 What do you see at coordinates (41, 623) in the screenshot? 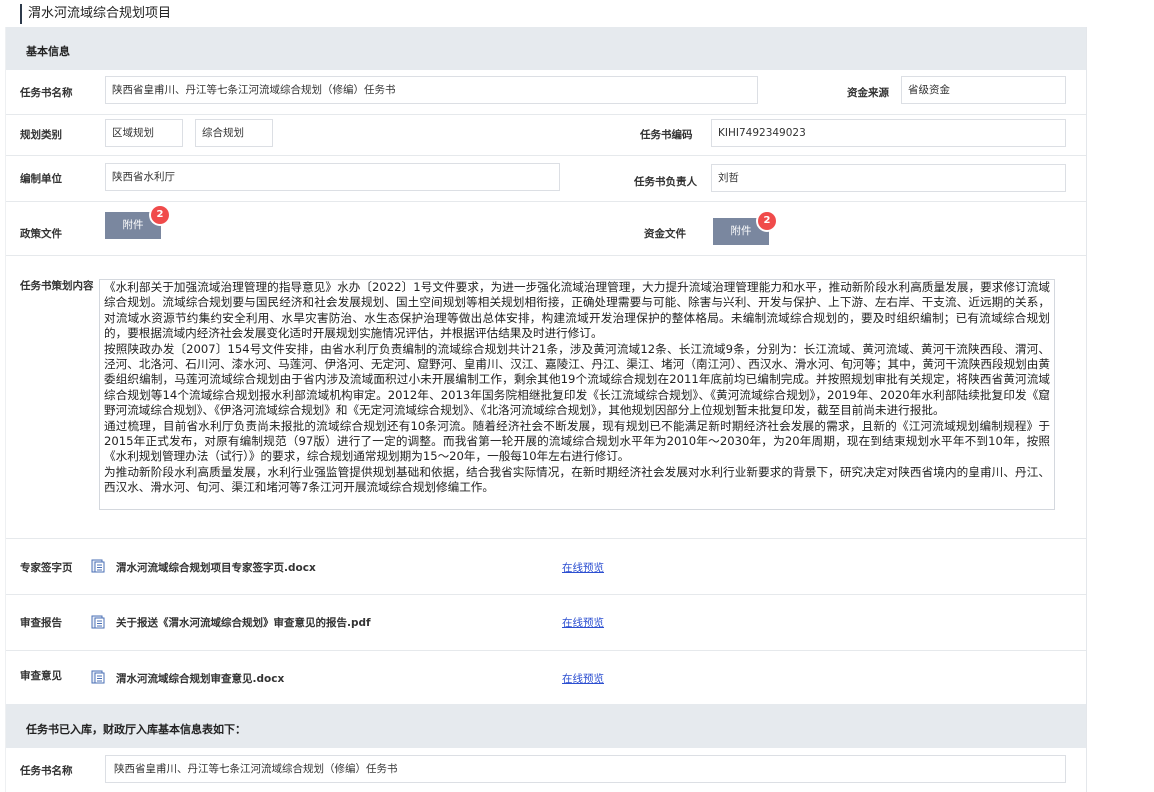
I see `file-label: 审查报告` at bounding box center [41, 623].